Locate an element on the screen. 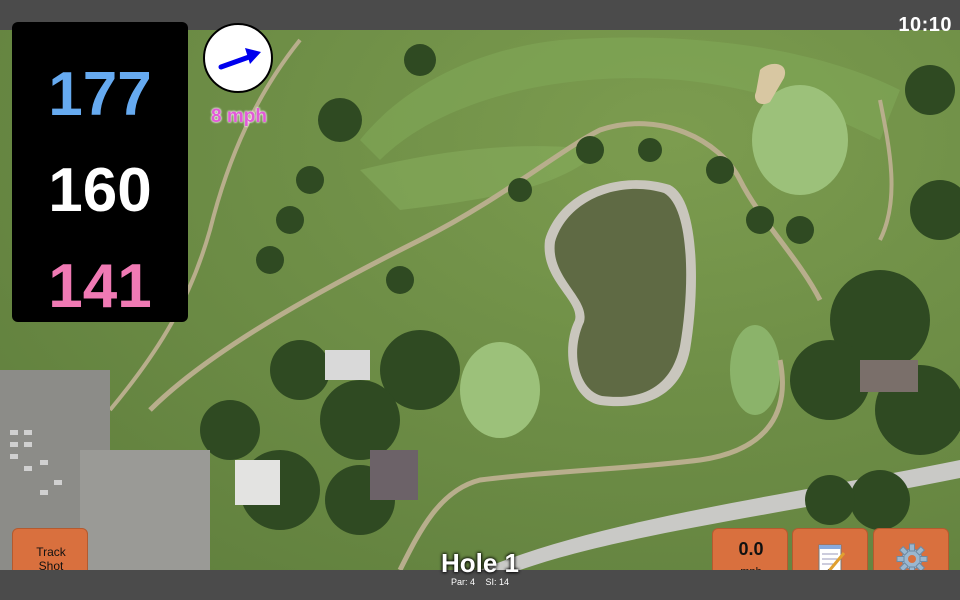 This screenshot has height=600, width=960. speed-value: 0.0 is located at coordinates (751, 549).